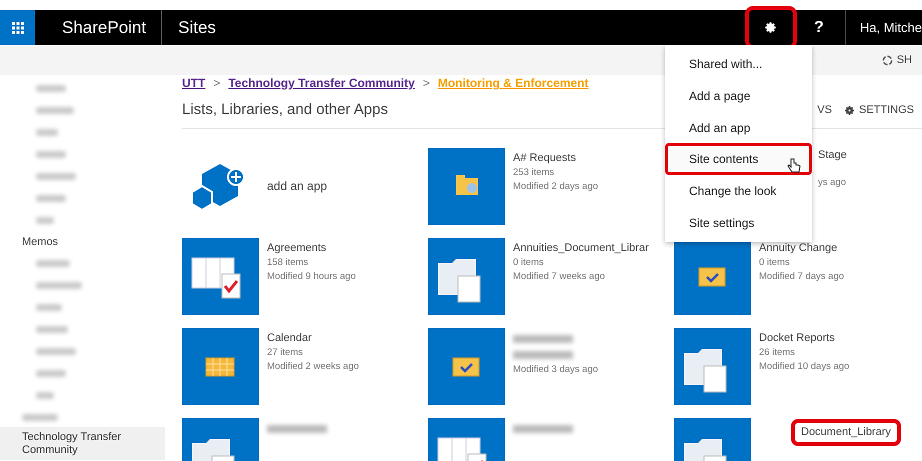 Image resolution: width=922 pixels, height=461 pixels. I want to click on settings-button, so click(770, 27).